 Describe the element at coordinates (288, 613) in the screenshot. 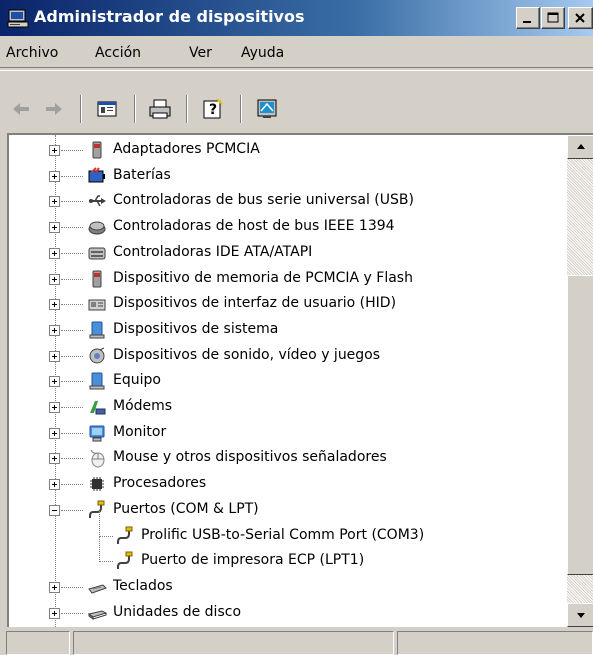

I see `tree-item: Unidades de disco` at that location.